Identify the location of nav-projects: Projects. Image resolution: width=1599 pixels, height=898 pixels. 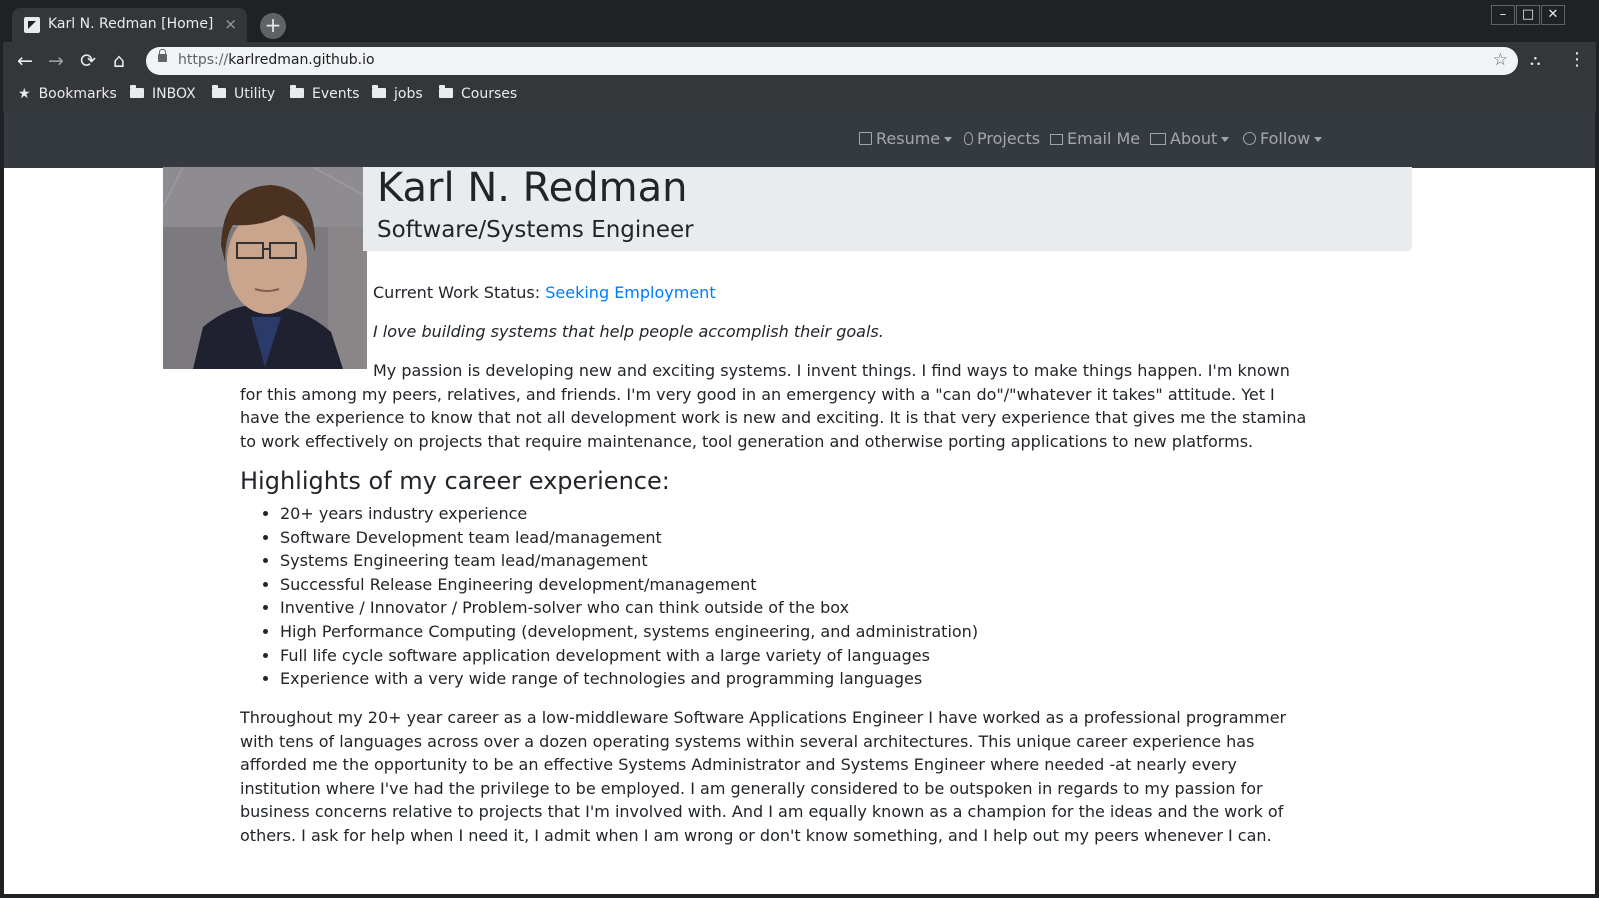
(1002, 138).